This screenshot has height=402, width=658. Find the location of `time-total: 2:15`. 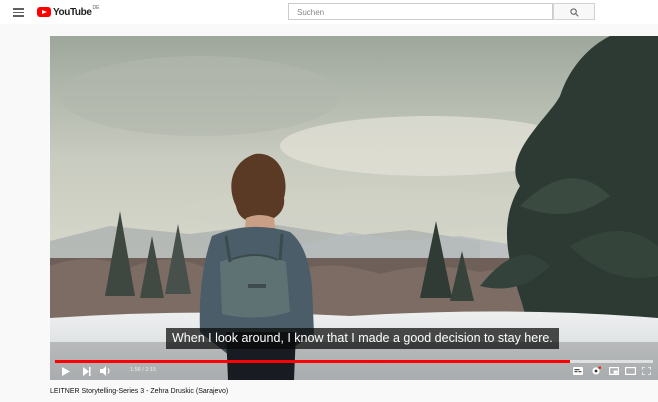

time-total: 2:15 is located at coordinates (151, 370).